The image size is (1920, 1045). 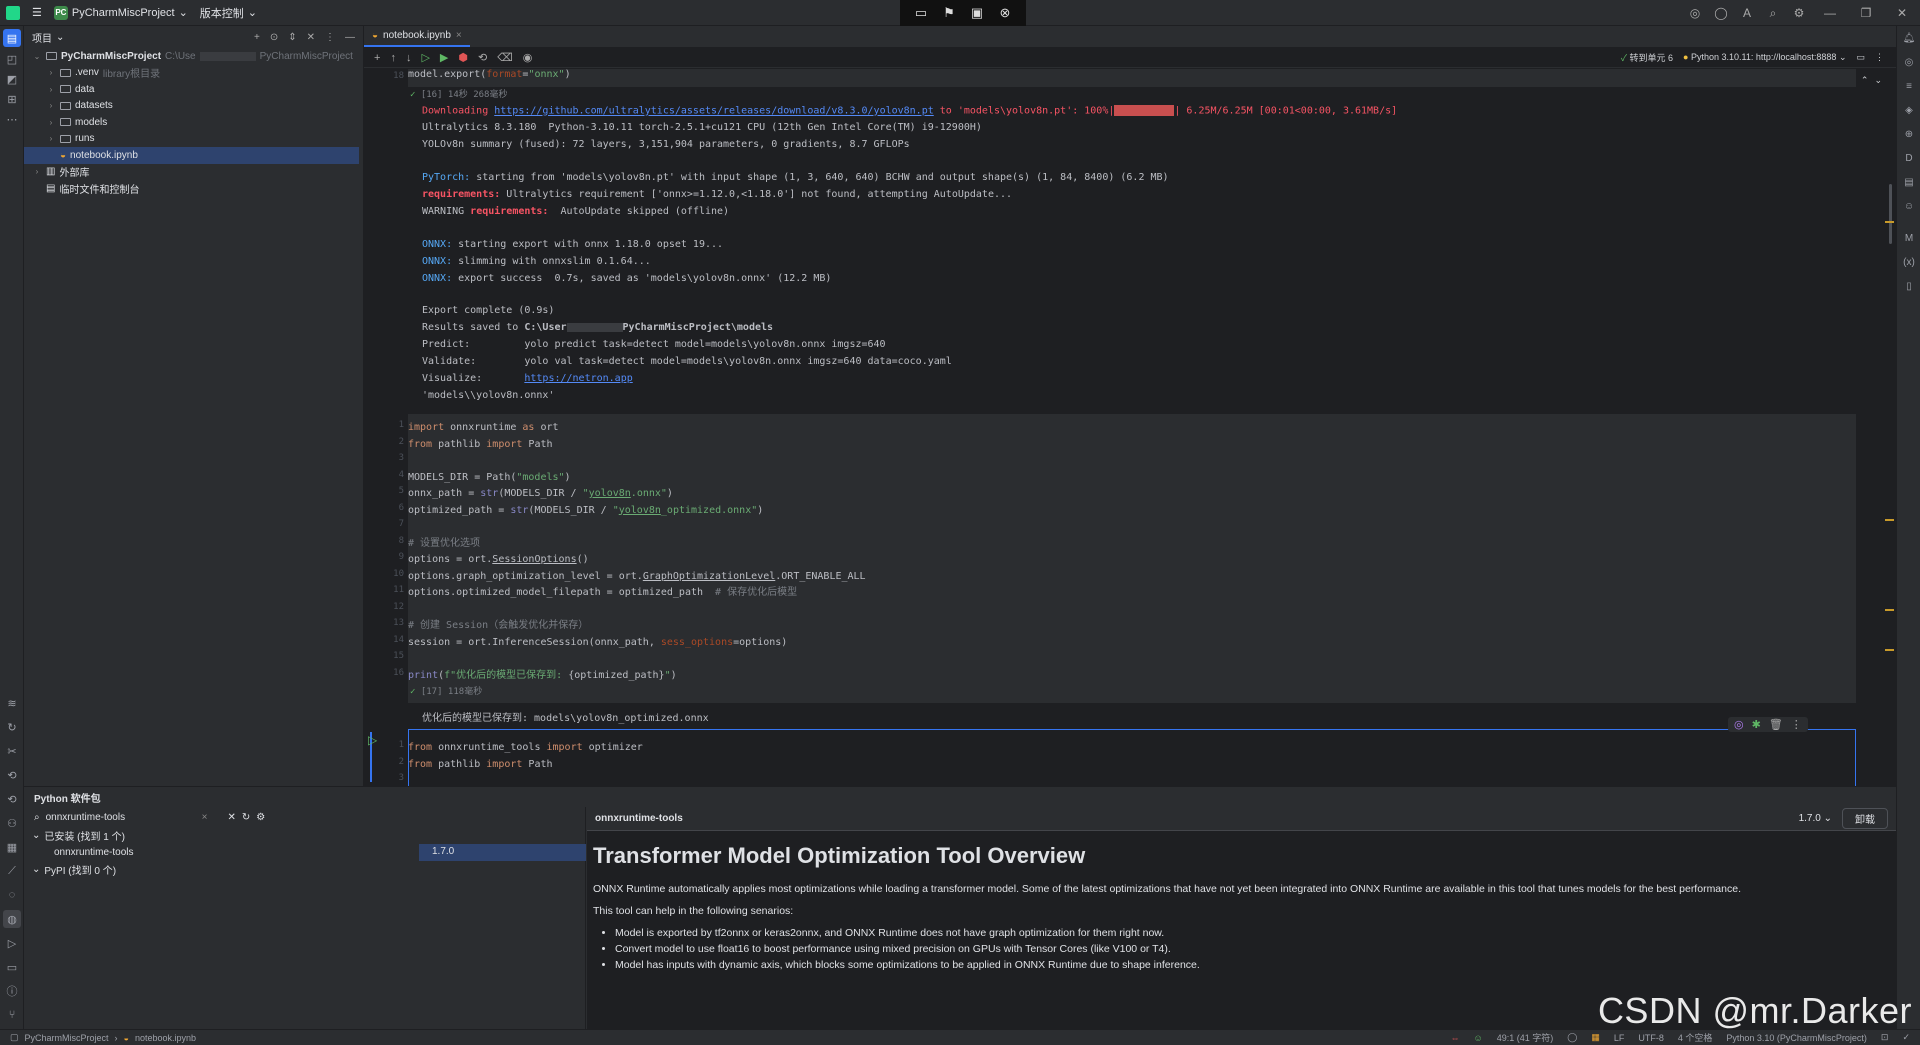 I want to click on pypi-group: ⌄ PyPI (找到 0 个), so click(x=304, y=869).